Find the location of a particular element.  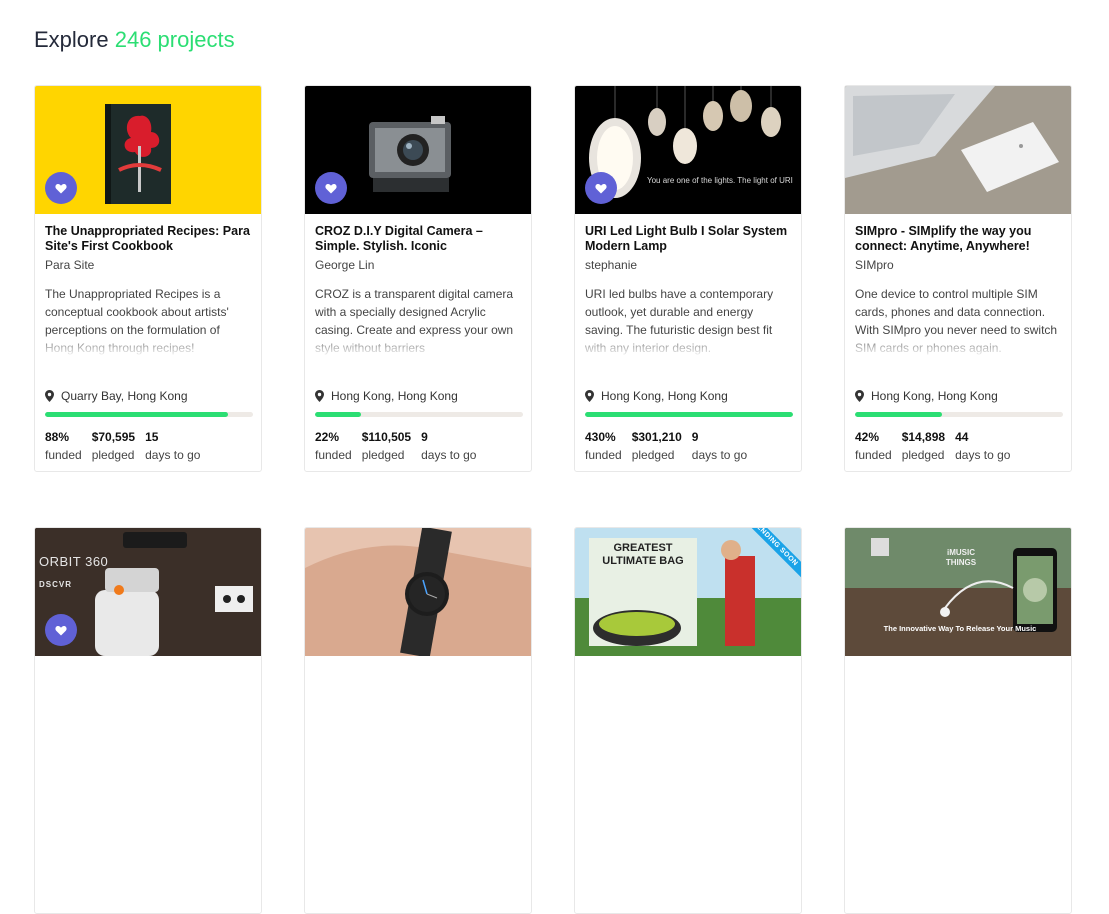

project-stats: 42% funded $14,898 pledged 44 days to go is located at coordinates (937, 446).